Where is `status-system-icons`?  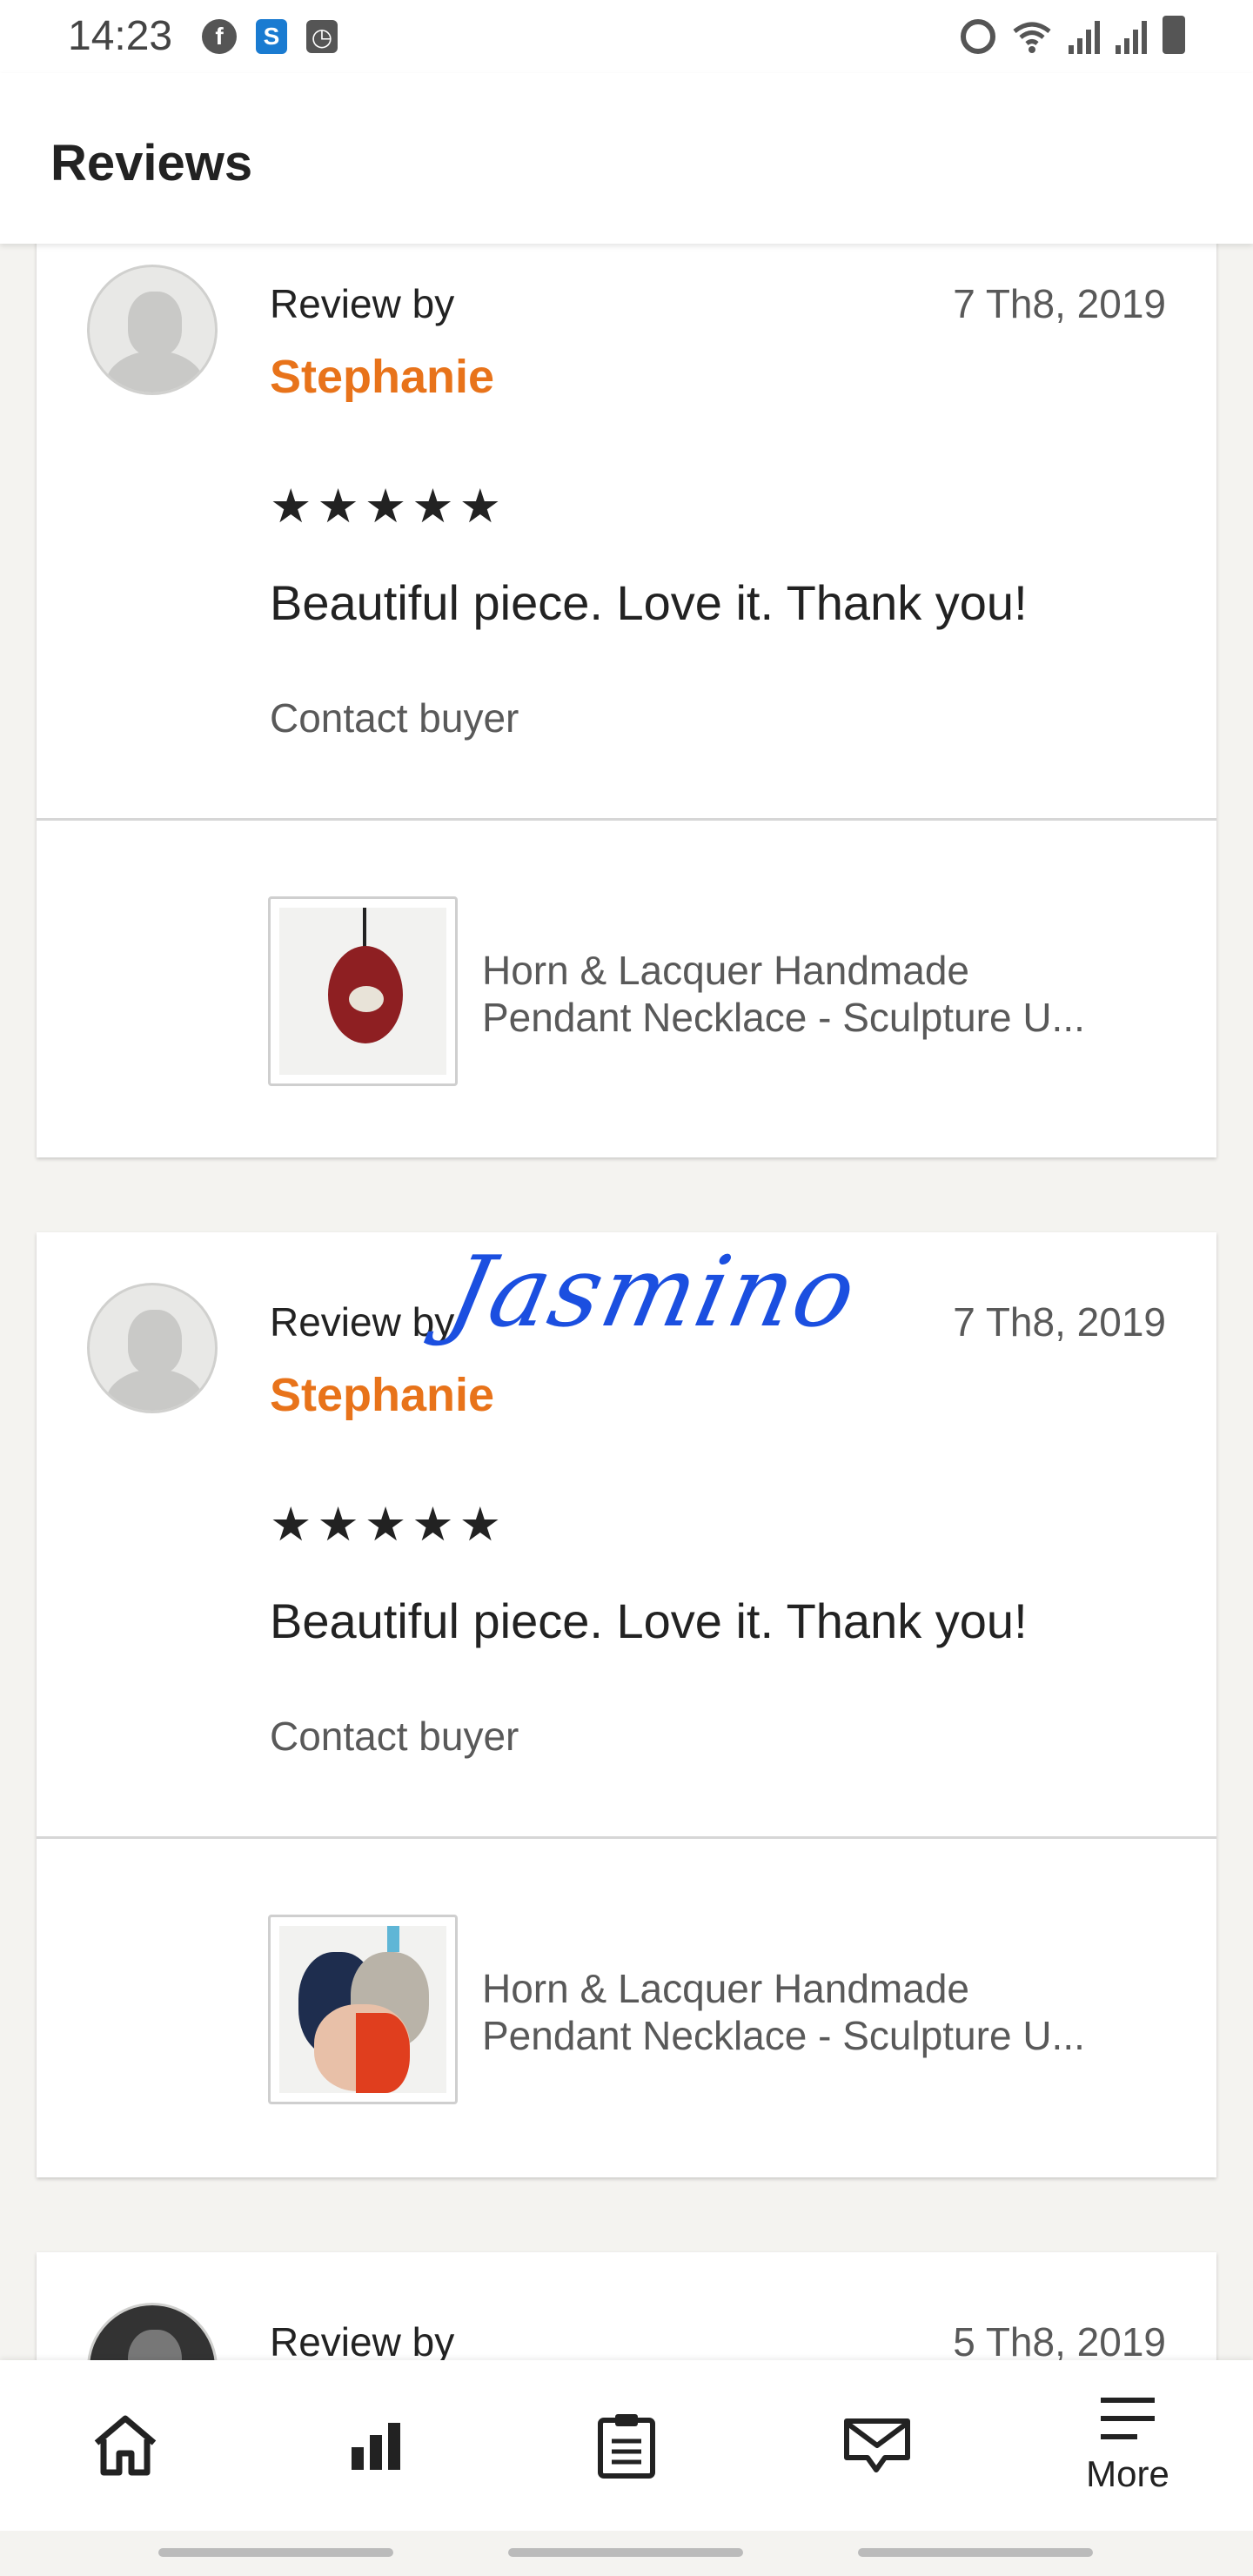
status-system-icons is located at coordinates (1073, 35).